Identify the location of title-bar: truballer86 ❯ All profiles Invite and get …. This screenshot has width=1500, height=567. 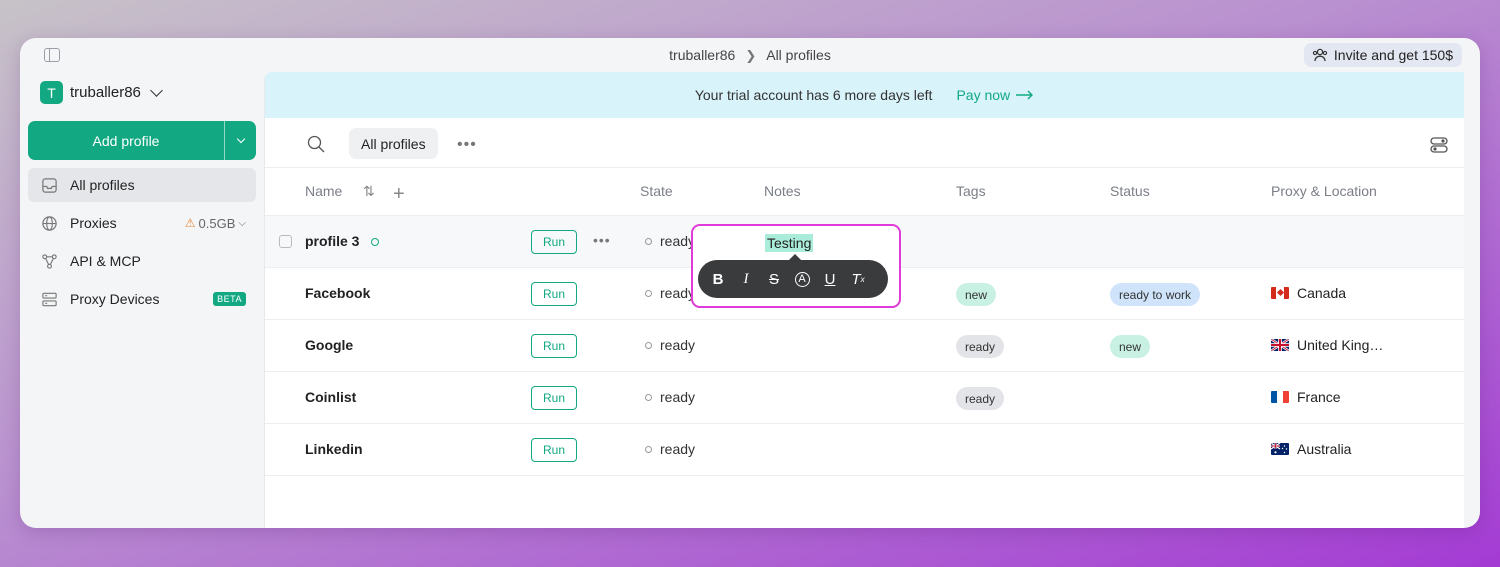
(750, 55).